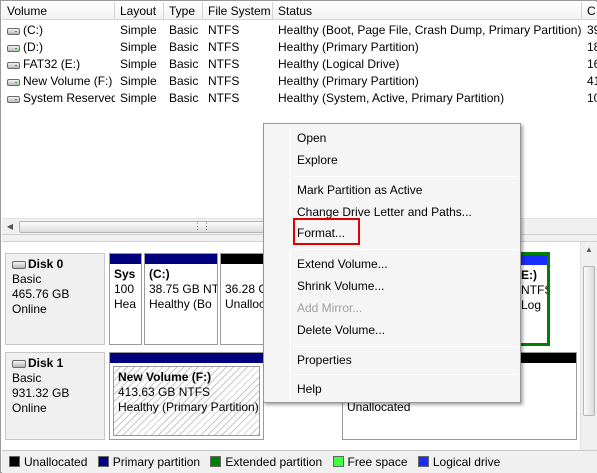  I want to click on partition-name: New Volume (F:), so click(165, 377).